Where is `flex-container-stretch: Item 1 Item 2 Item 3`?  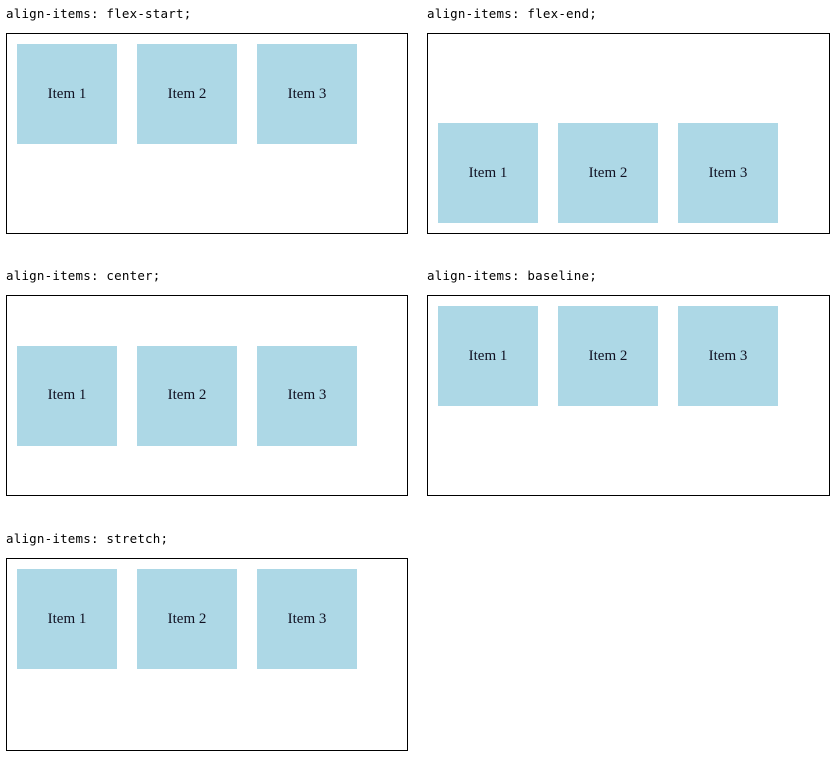
flex-container-stretch: Item 1 Item 2 Item 3 is located at coordinates (207, 654).